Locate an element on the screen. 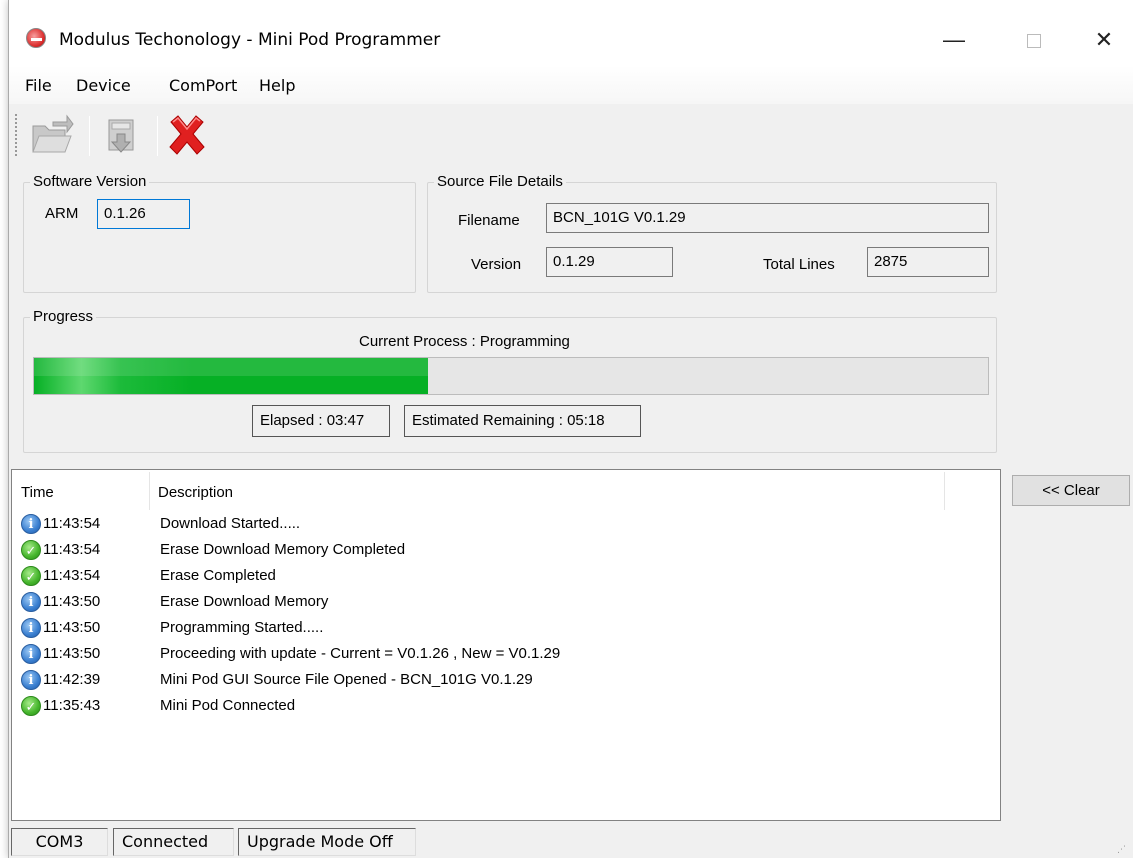  cancel-x-icon is located at coordinates (187, 135).